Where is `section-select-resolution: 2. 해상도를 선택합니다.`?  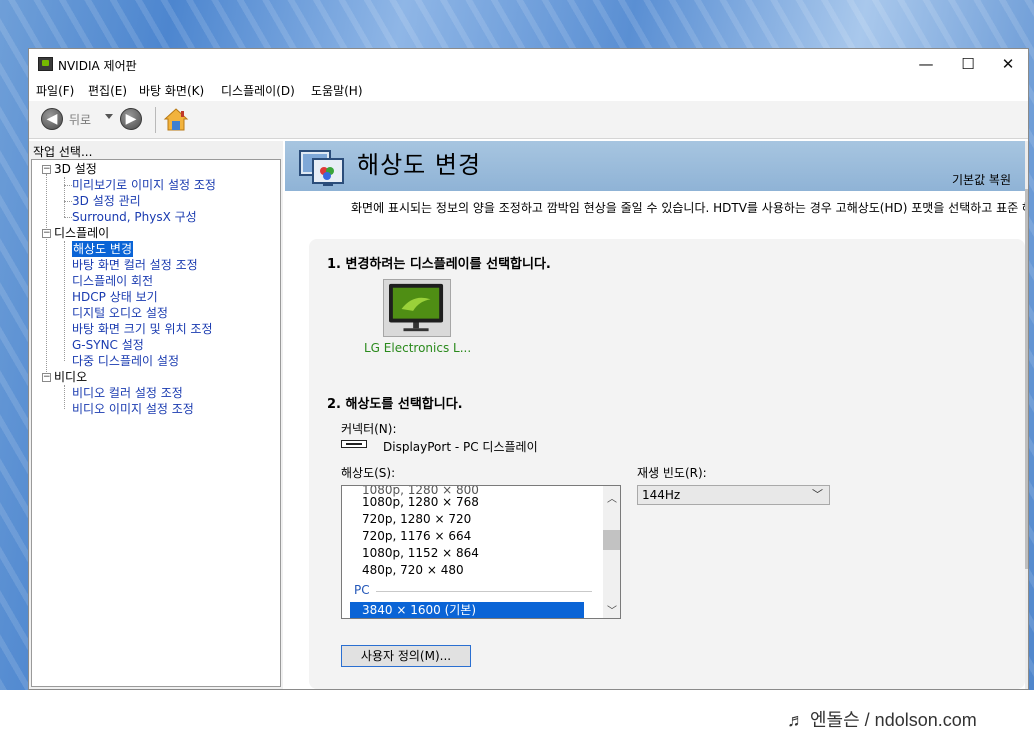
section-select-resolution: 2. 해상도를 선택합니다. is located at coordinates (395, 404).